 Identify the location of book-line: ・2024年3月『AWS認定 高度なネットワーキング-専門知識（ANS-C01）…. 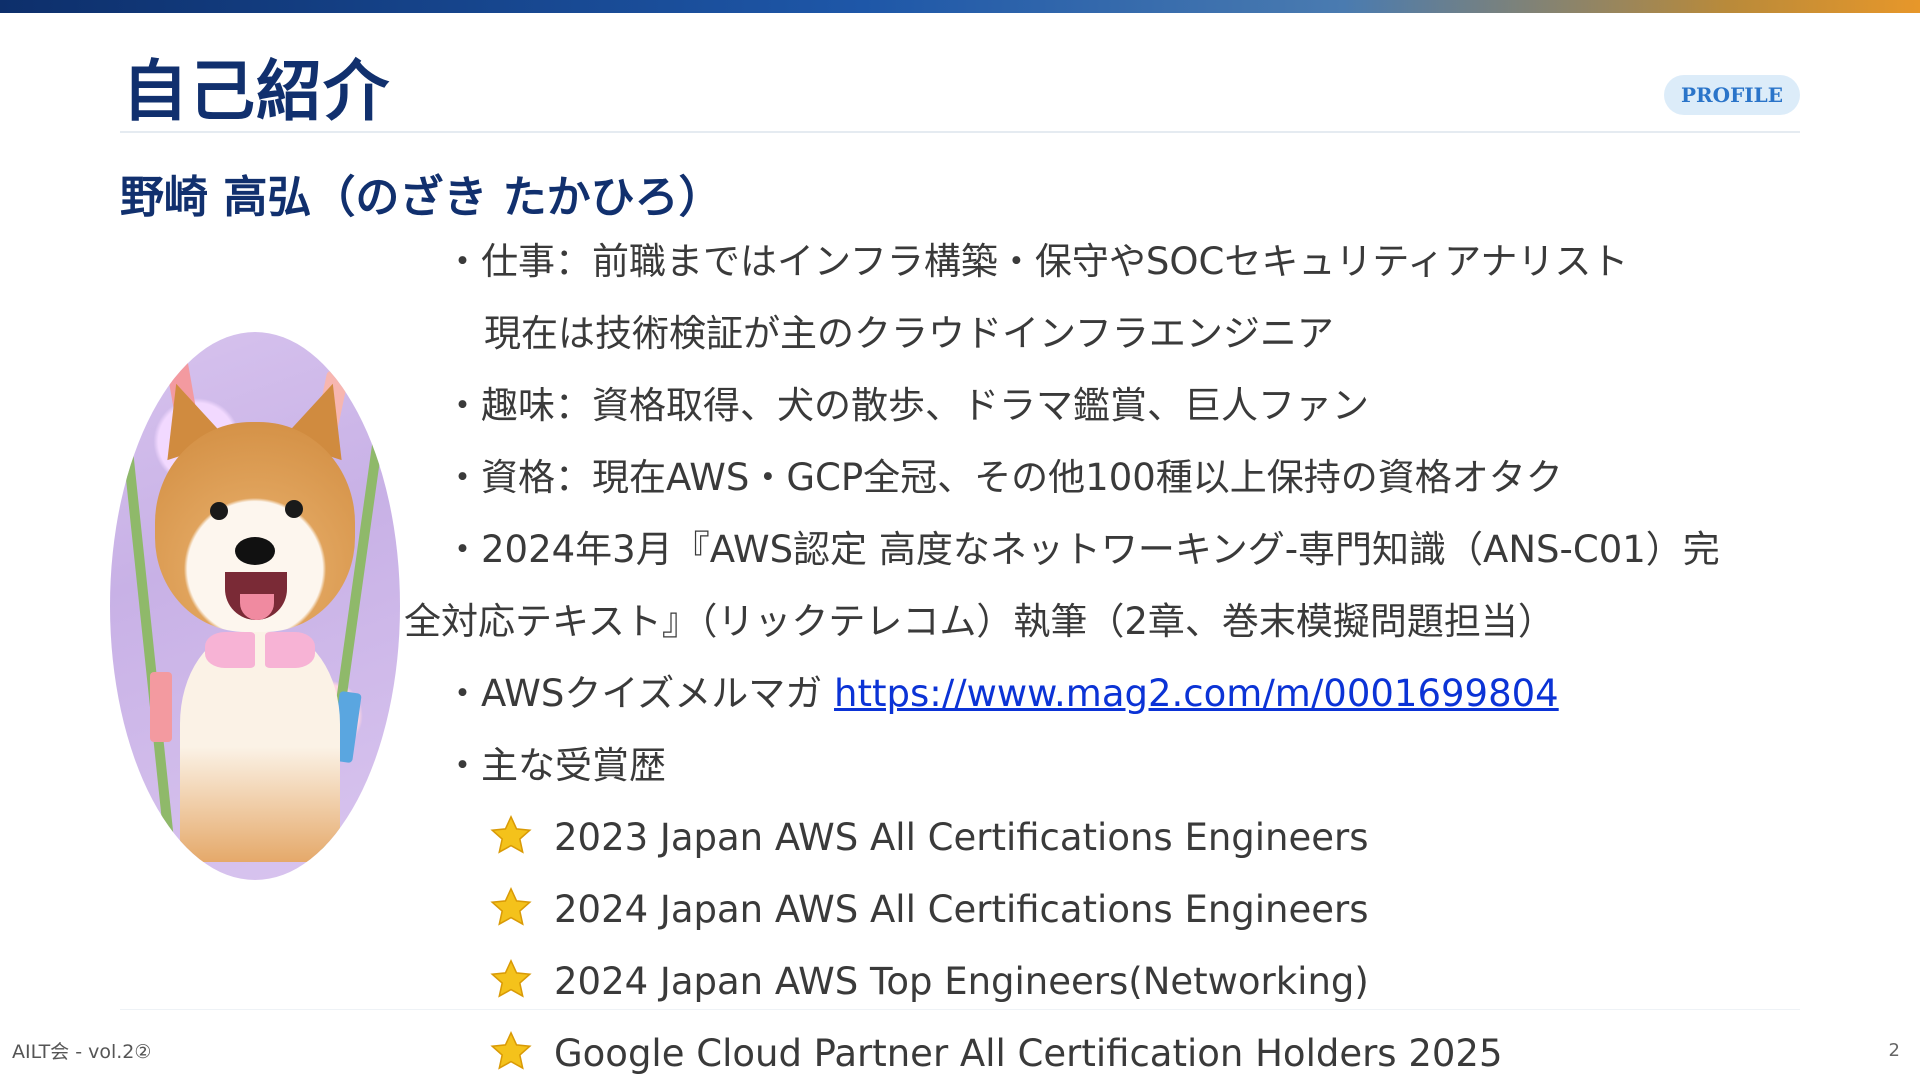
(1082, 549).